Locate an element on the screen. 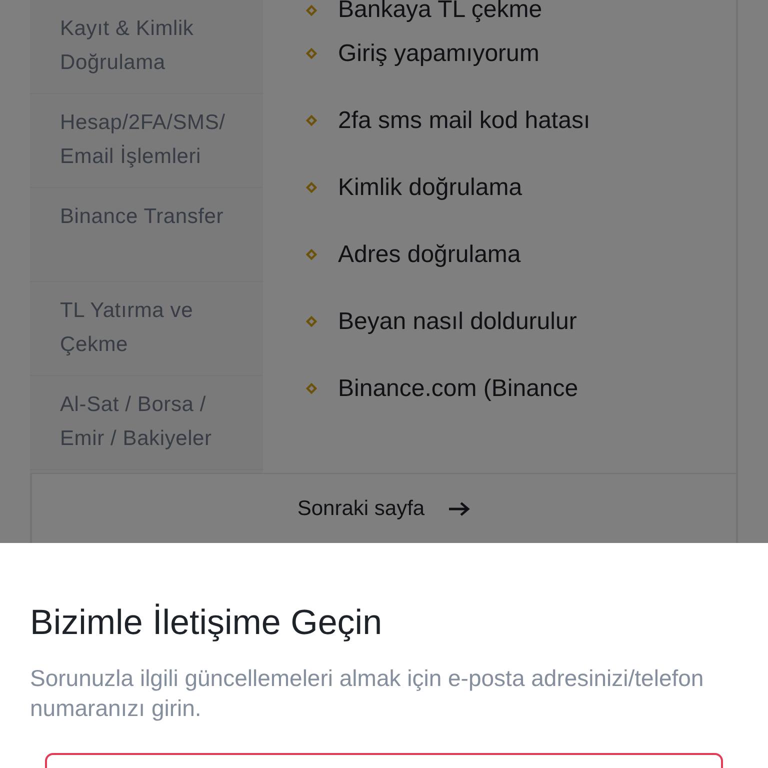 The height and width of the screenshot is (768, 768). sidebar-item: Al-Sat / Borsa / Emir / Bakiyeler is located at coordinates (146, 423).